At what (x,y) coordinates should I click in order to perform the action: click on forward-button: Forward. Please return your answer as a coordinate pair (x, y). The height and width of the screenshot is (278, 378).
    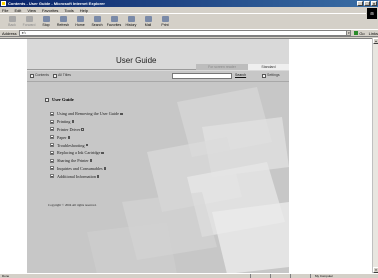
    Looking at the image, I should click on (29, 20).